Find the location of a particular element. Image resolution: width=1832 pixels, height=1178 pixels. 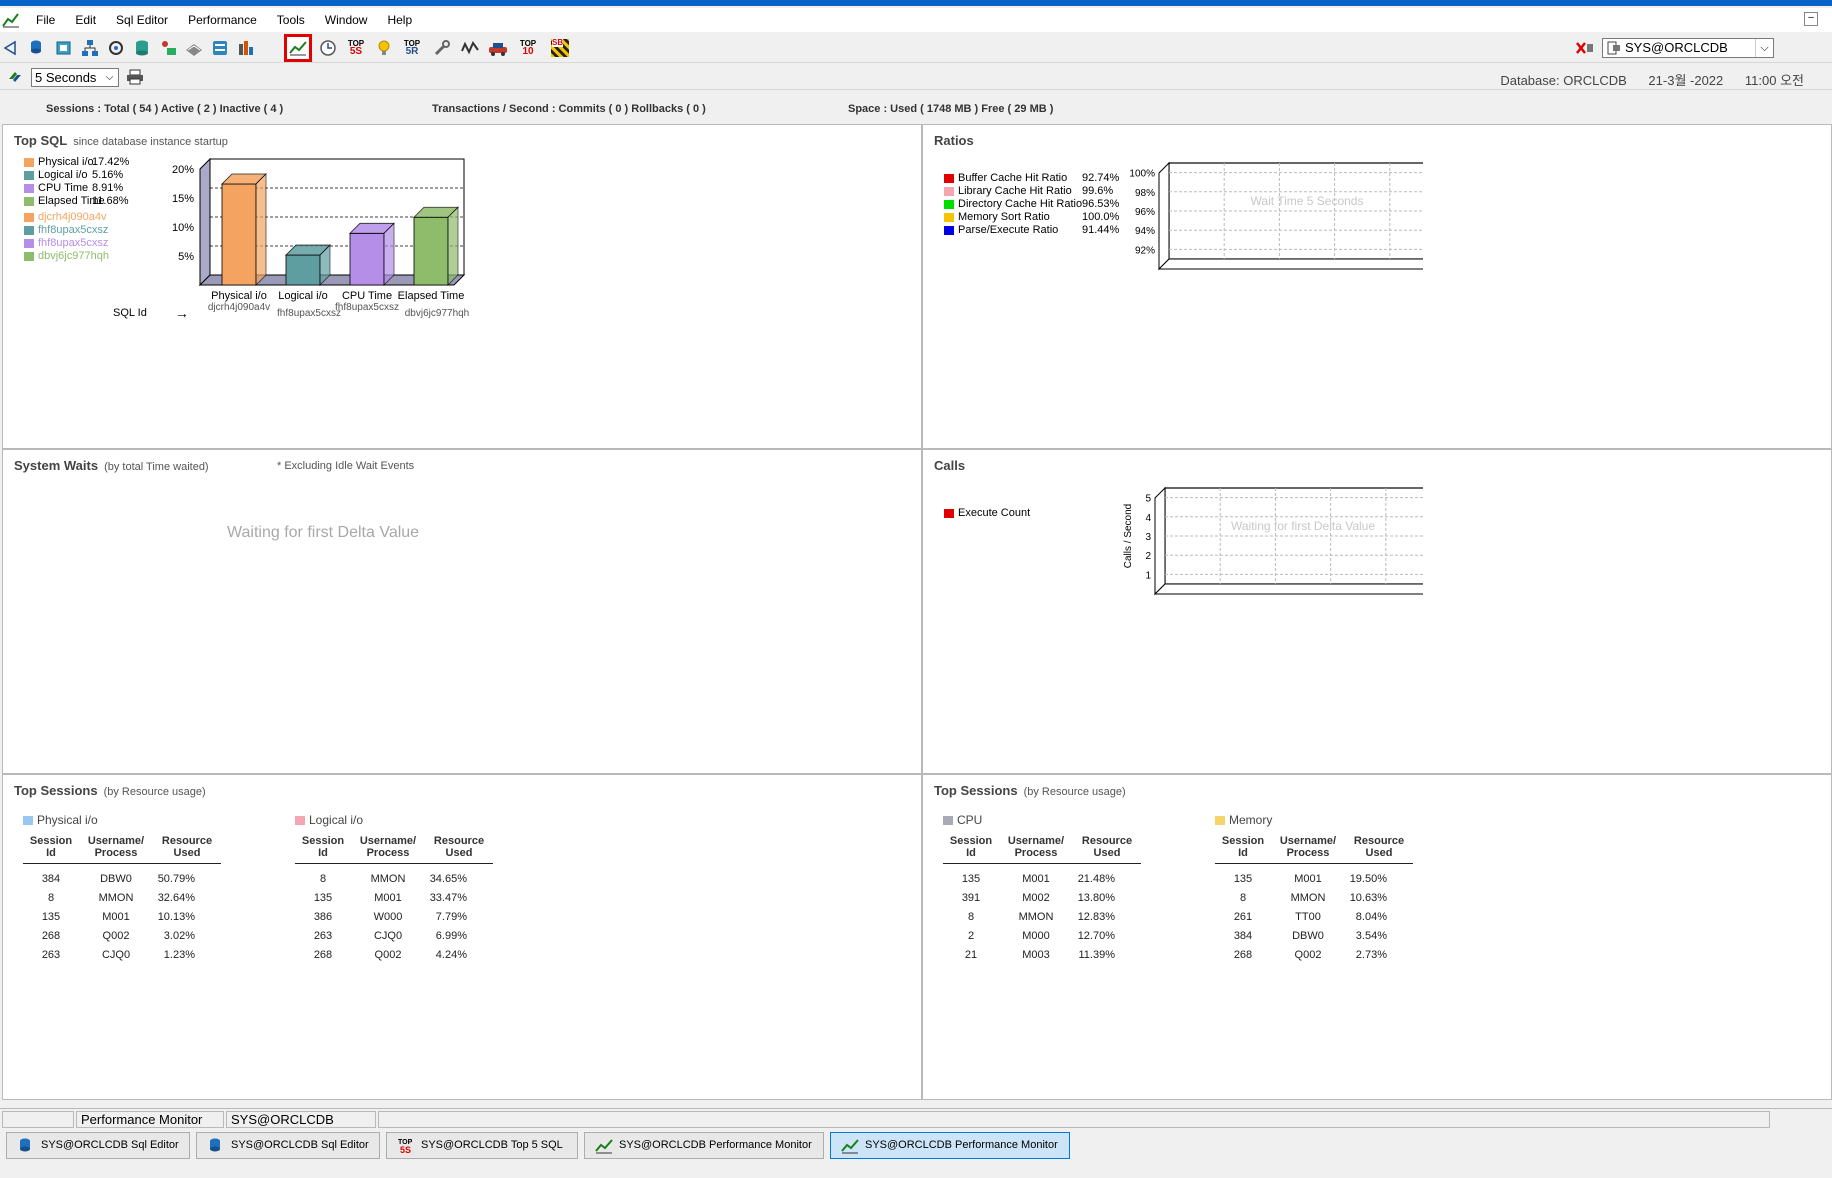

table-row: 8 MMON 10.63% is located at coordinates (1314, 898).